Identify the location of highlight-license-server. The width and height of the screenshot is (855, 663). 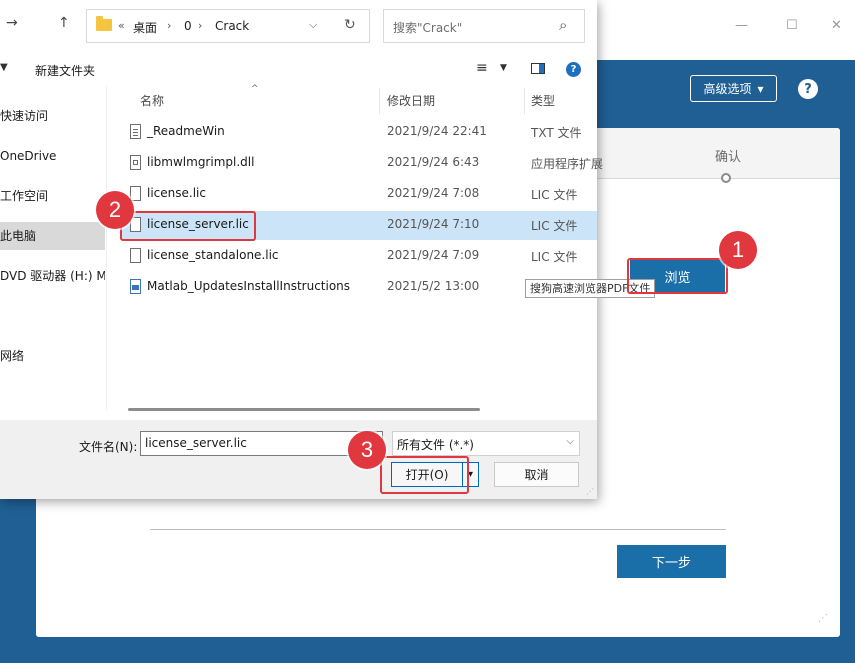
(188, 226).